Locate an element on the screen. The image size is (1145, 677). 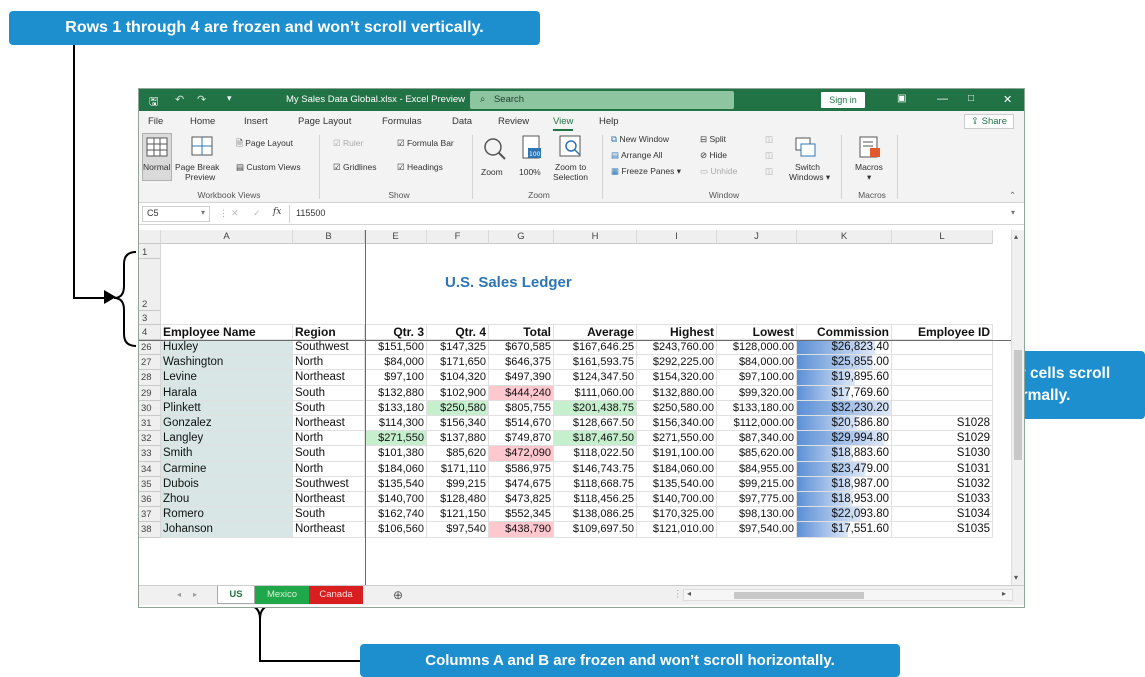
tab-split-handle-icon: ⋮ is located at coordinates (678, 594).